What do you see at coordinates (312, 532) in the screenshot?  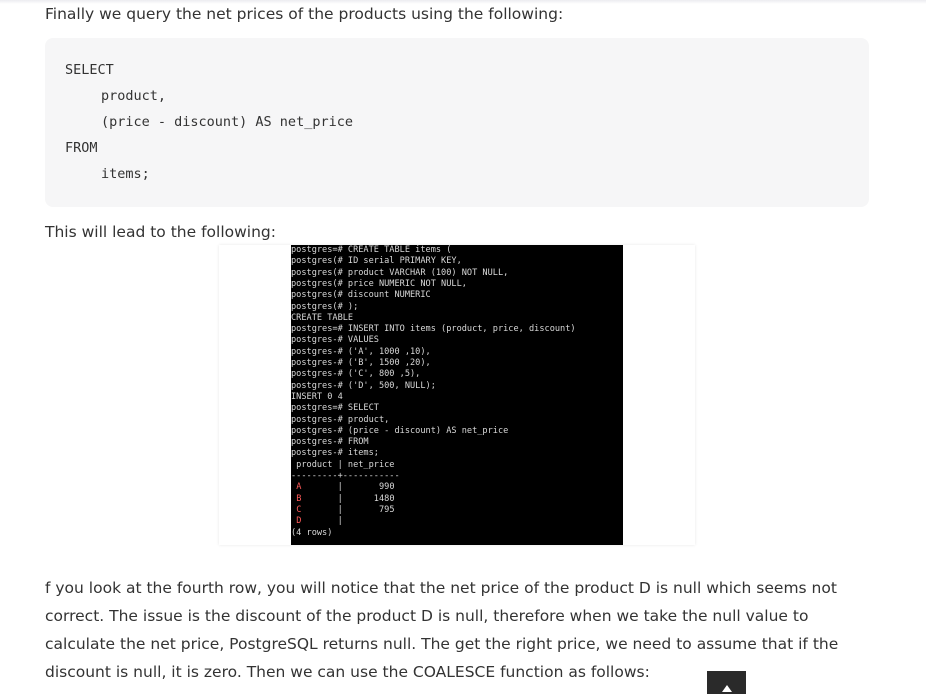 I see `terminal-line: (4 rows)` at bounding box center [312, 532].